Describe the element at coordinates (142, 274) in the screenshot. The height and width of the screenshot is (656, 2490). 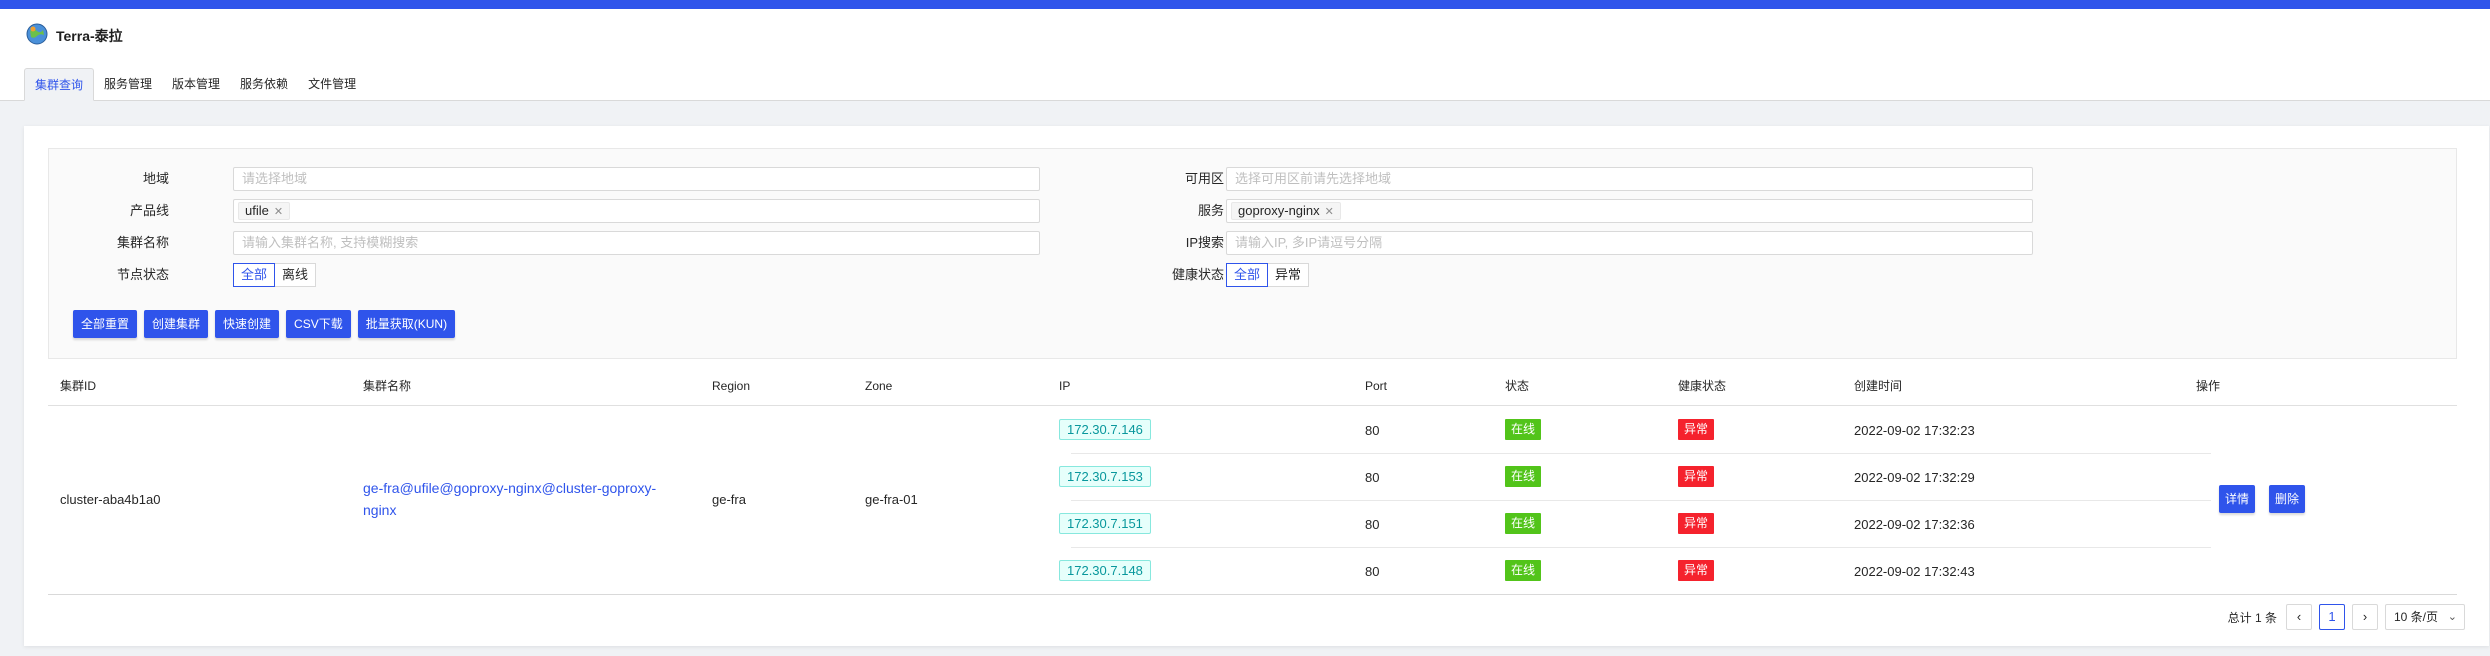
I see `node-status-label: 节点状态` at that location.